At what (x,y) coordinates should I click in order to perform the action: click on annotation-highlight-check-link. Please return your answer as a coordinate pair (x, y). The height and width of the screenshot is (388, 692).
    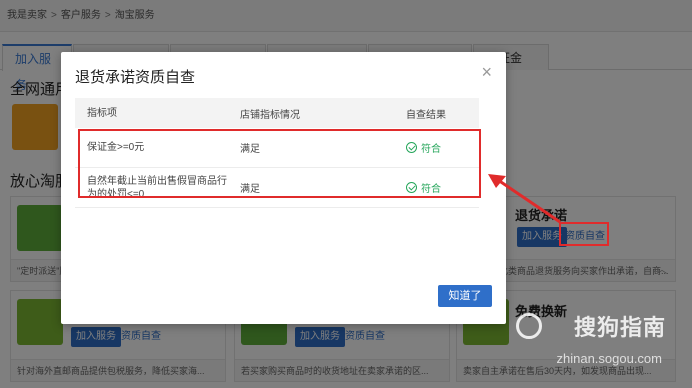
    Looking at the image, I should click on (584, 234).